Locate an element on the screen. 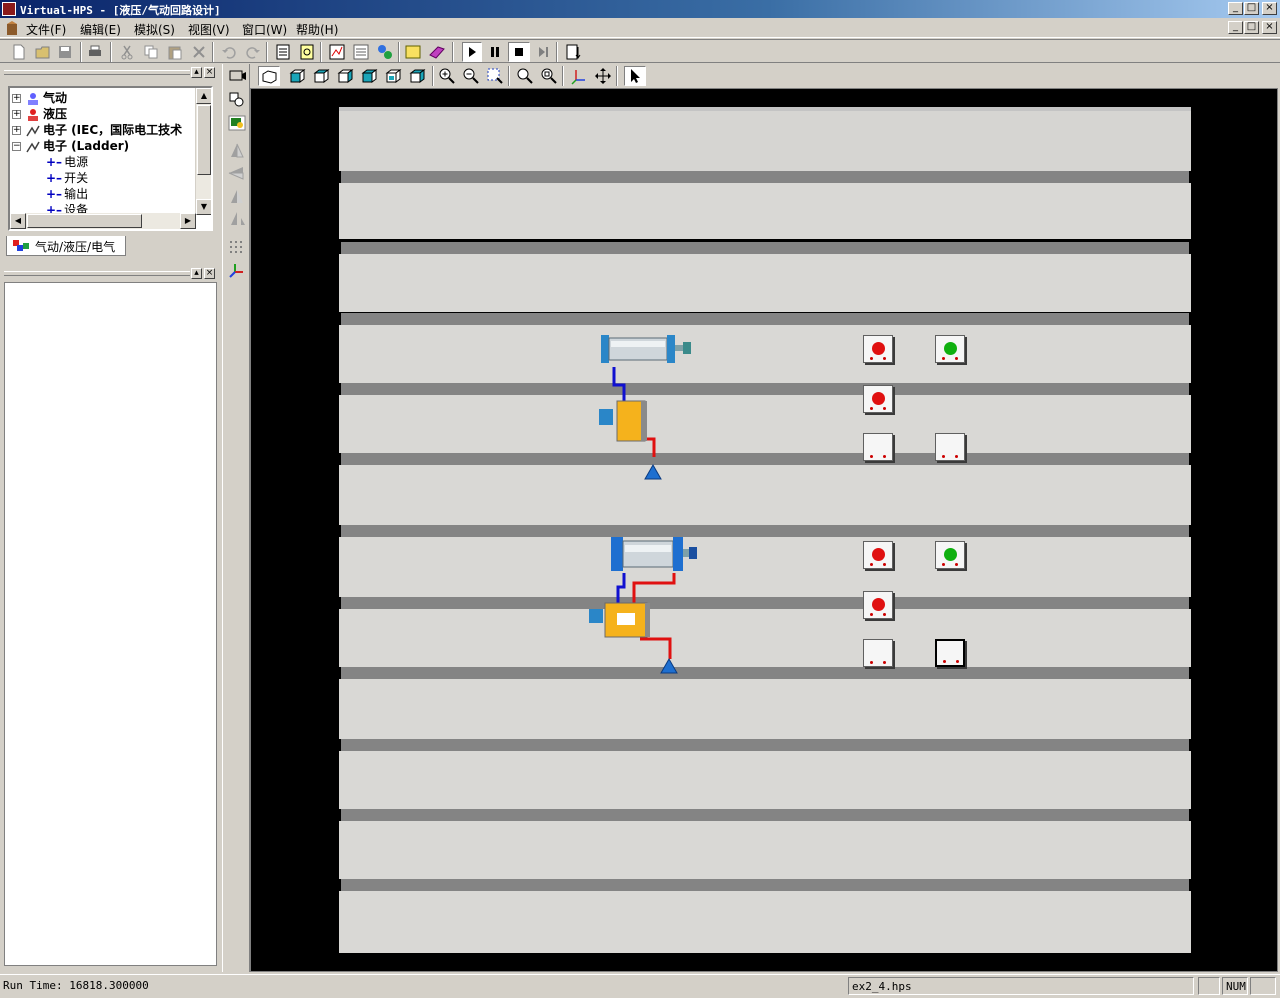  tree-vertical-scrollbar: ▲ ▼ is located at coordinates (203, 151).